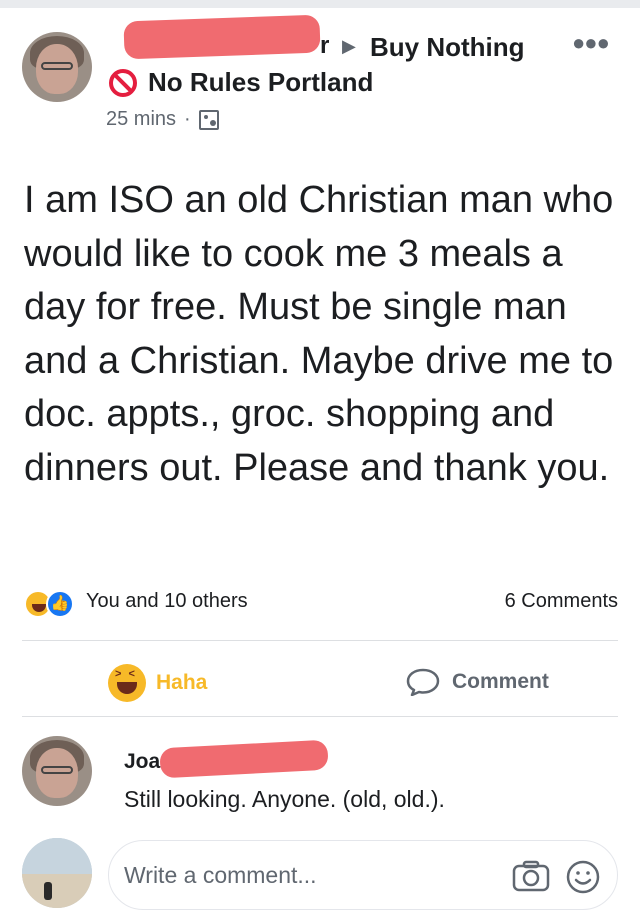 This screenshot has height=922, width=640. I want to click on comment-button: Comment, so click(477, 682).